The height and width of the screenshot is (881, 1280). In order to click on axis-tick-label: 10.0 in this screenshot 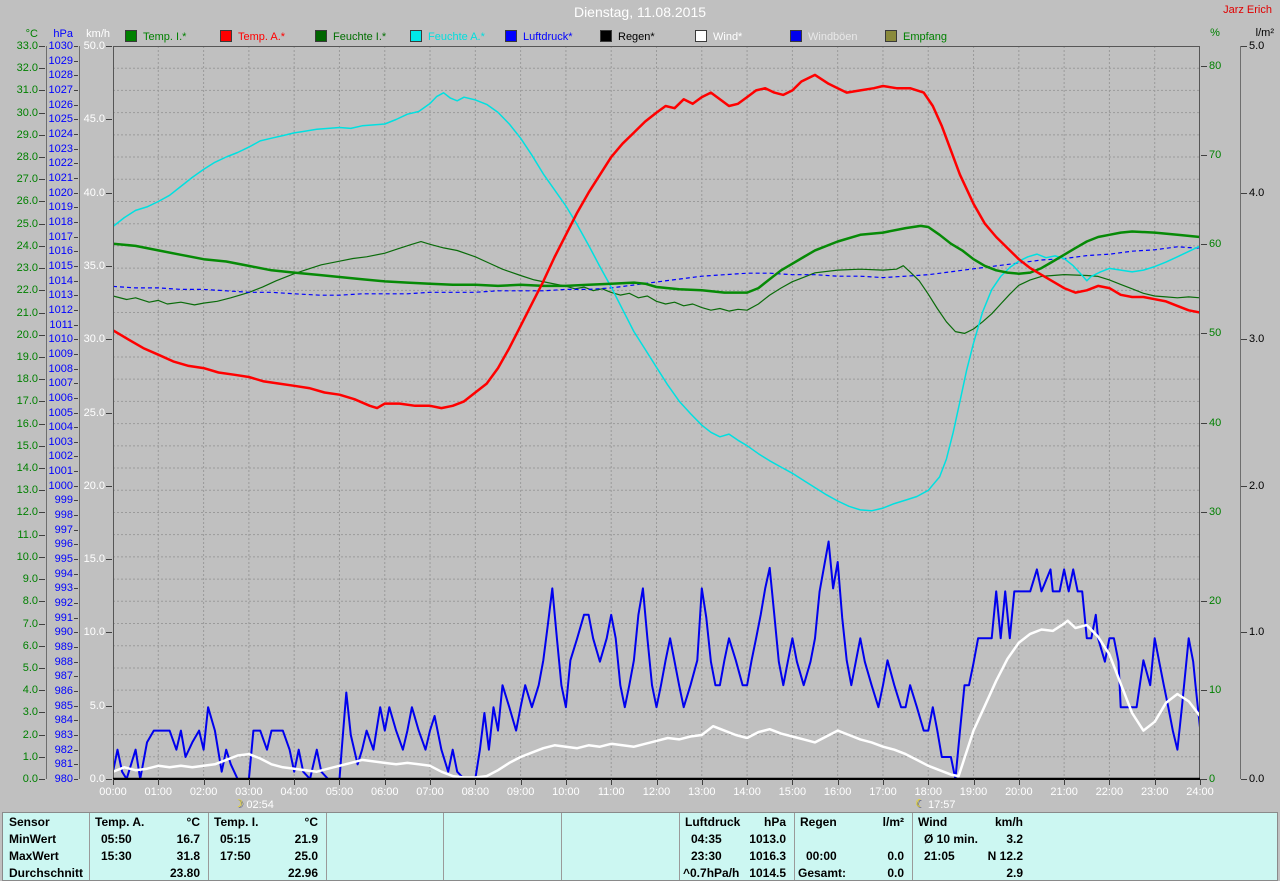, I will do `click(27, 556)`.